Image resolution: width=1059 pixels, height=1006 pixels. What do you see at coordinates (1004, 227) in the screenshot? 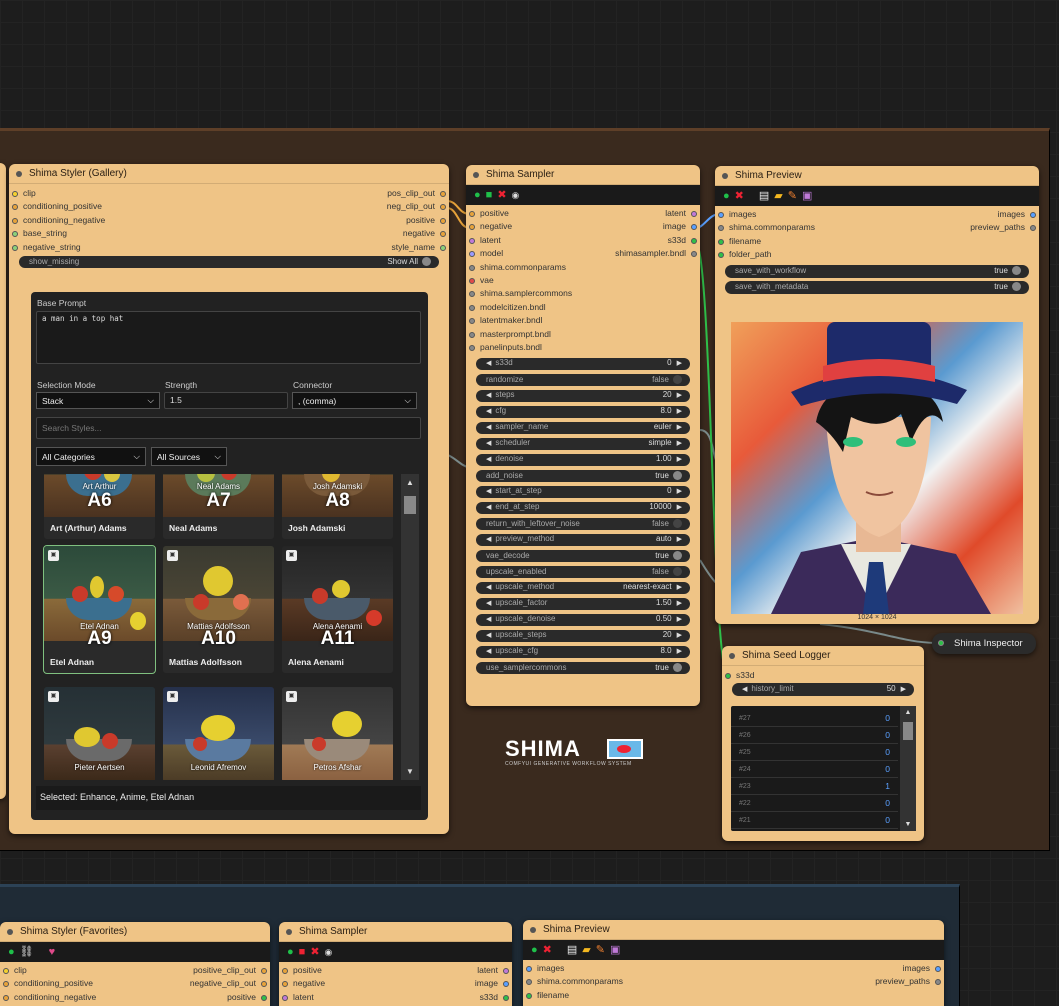
I see `preview-output: preview_paths` at bounding box center [1004, 227].